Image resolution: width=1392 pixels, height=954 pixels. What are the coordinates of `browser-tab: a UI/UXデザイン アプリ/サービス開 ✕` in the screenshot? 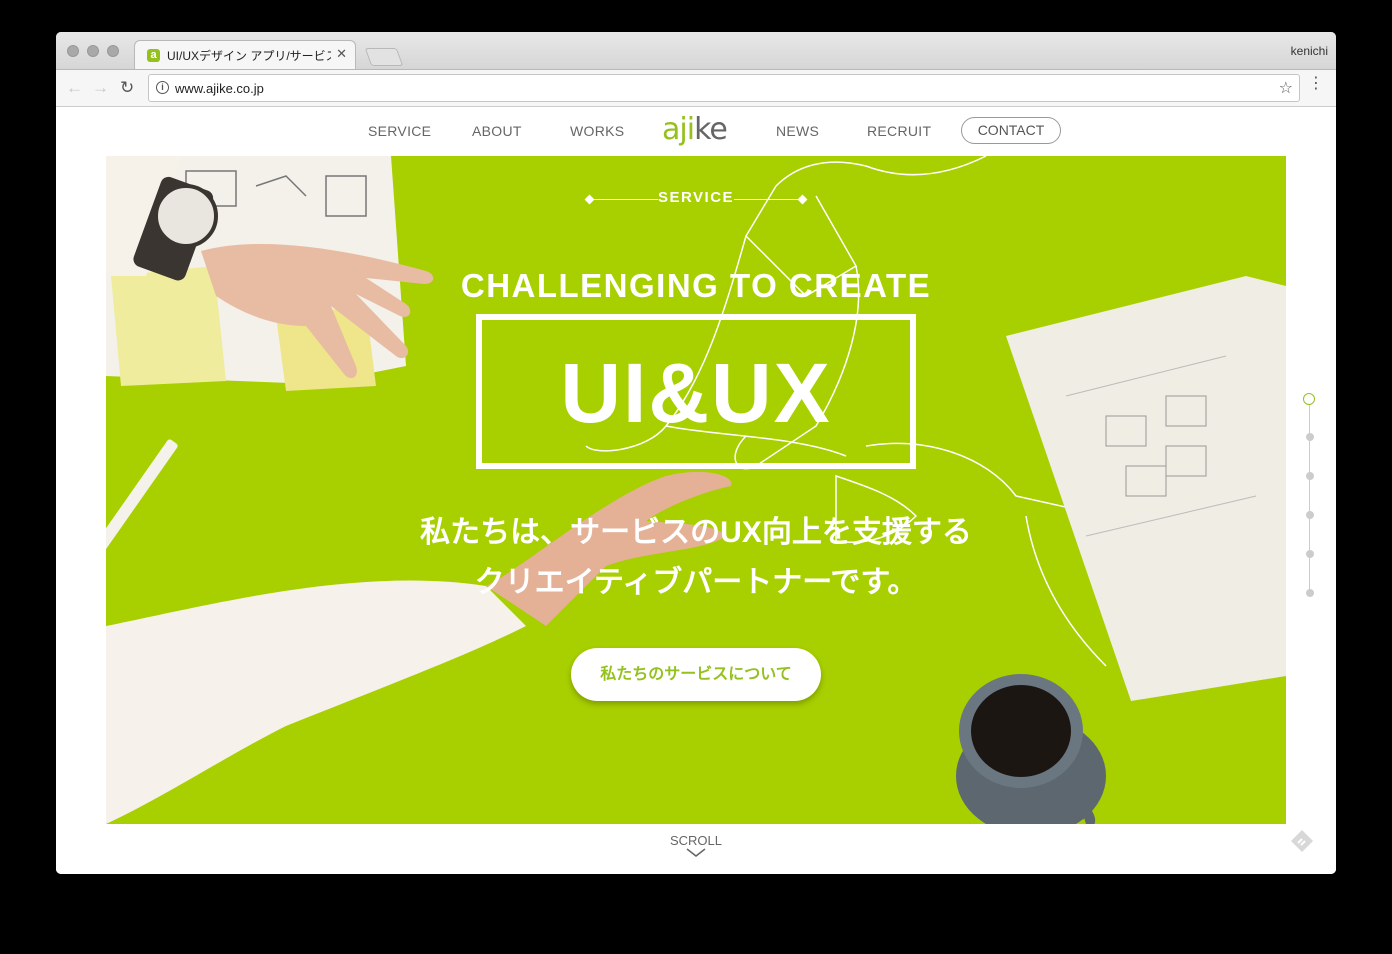 It's located at (245, 54).